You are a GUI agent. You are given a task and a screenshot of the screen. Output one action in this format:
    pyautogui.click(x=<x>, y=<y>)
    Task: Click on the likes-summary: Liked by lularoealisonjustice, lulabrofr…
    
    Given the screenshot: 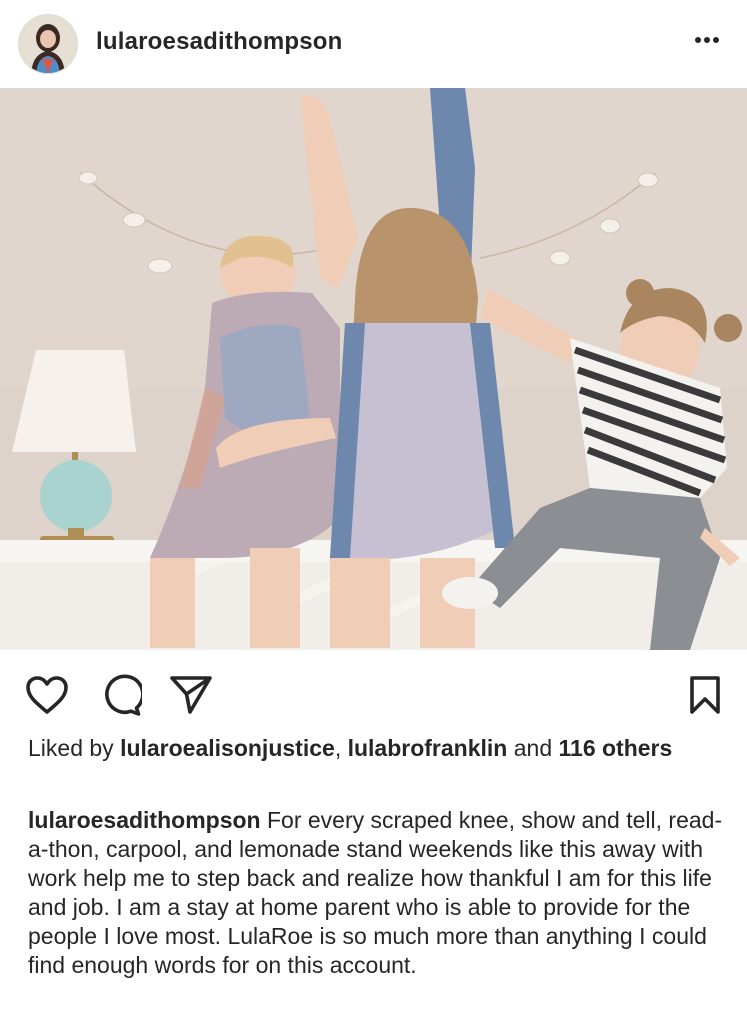 What is the action you would take?
    pyautogui.click(x=373, y=748)
    